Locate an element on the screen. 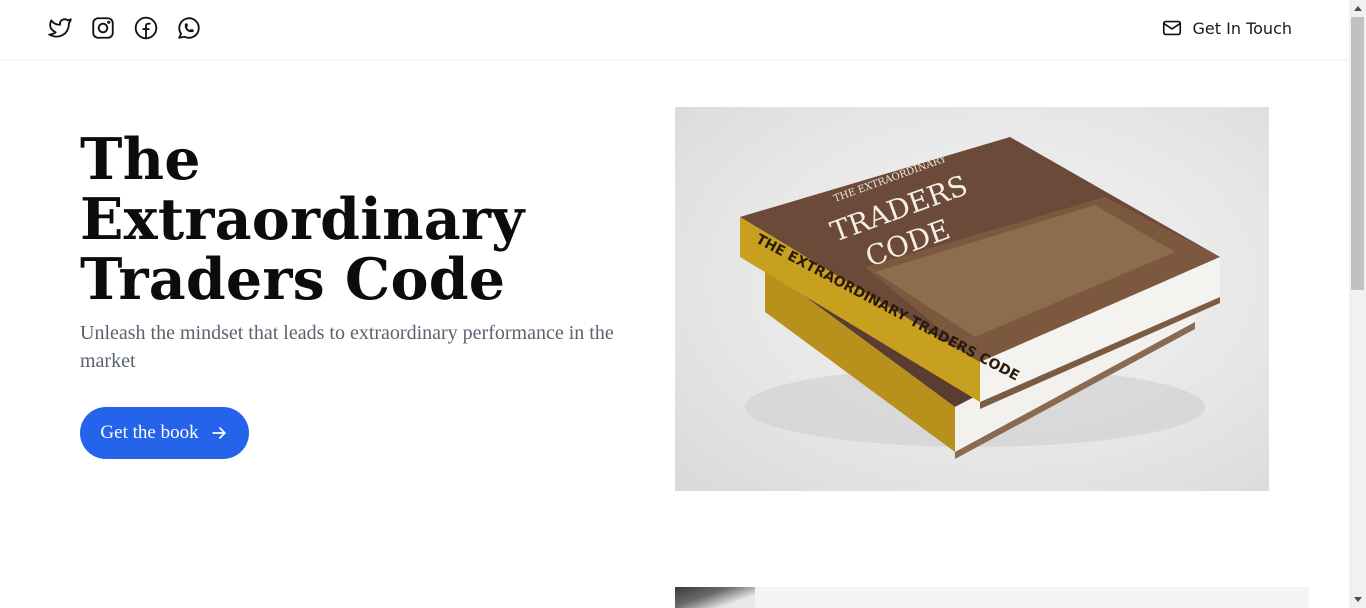 The image size is (1366, 608). social-links is located at coordinates (124, 28).